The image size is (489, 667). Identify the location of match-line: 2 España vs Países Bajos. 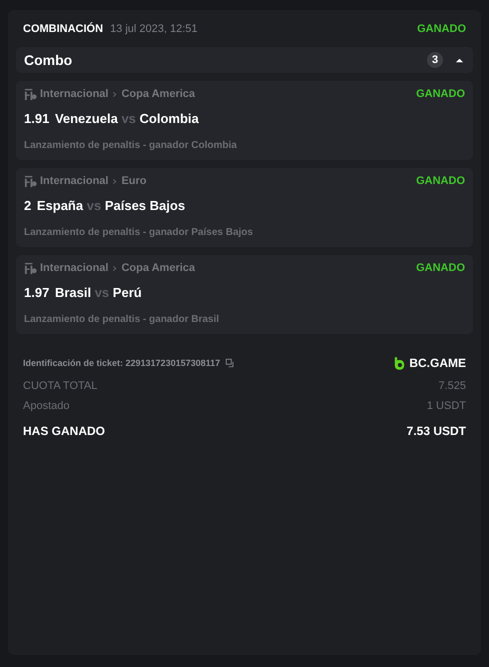
(105, 206).